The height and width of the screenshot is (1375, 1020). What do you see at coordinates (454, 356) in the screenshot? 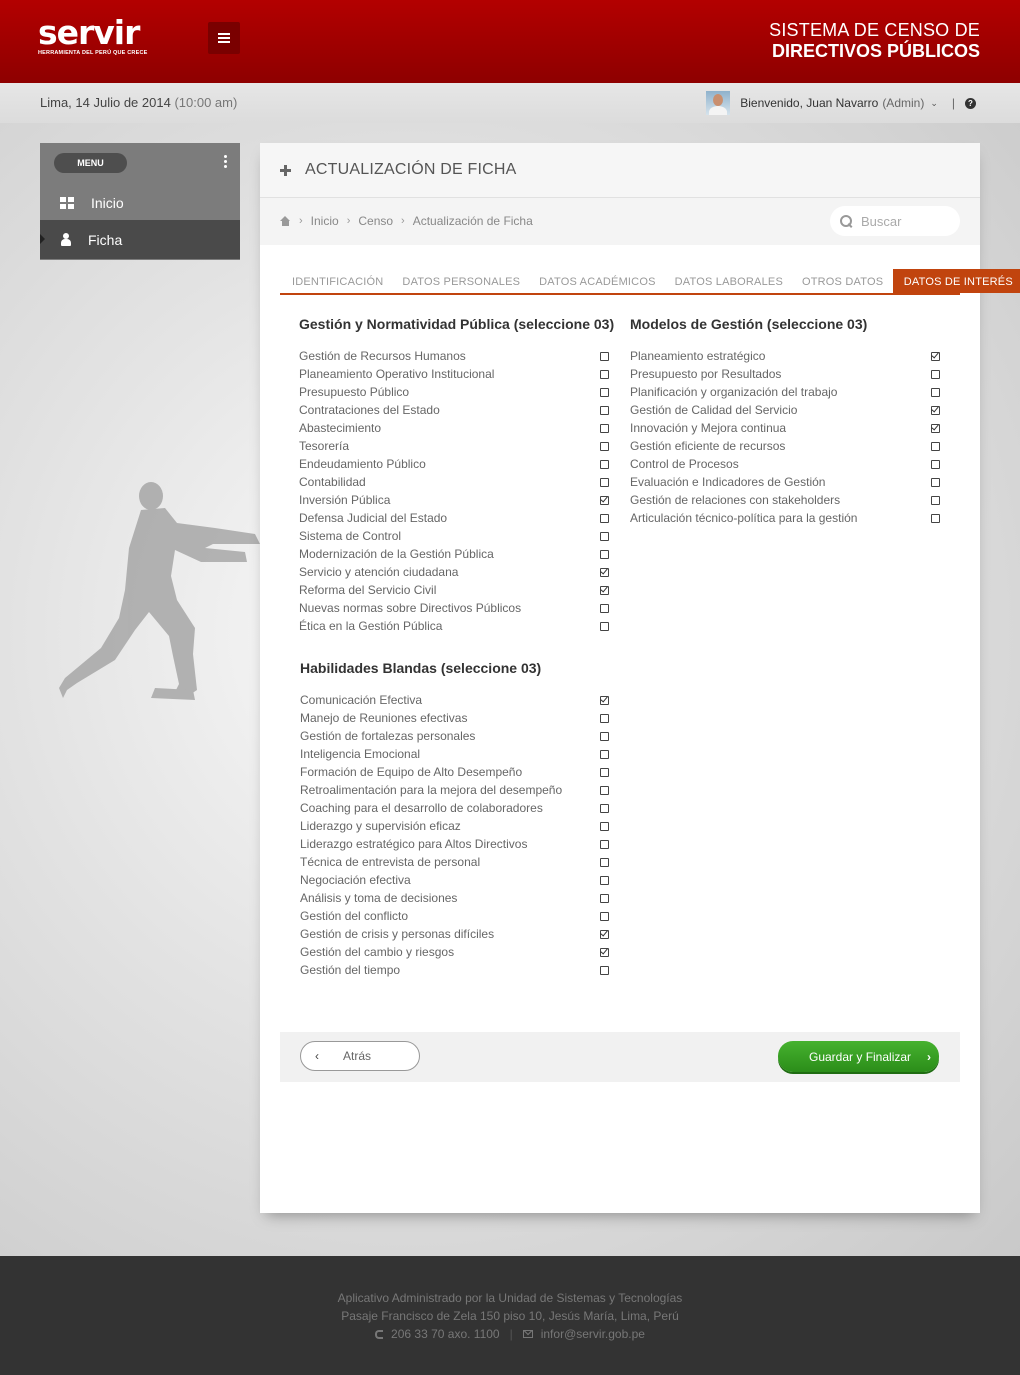
I see `checkbox-option: Gestión de Recursos Humanos` at bounding box center [454, 356].